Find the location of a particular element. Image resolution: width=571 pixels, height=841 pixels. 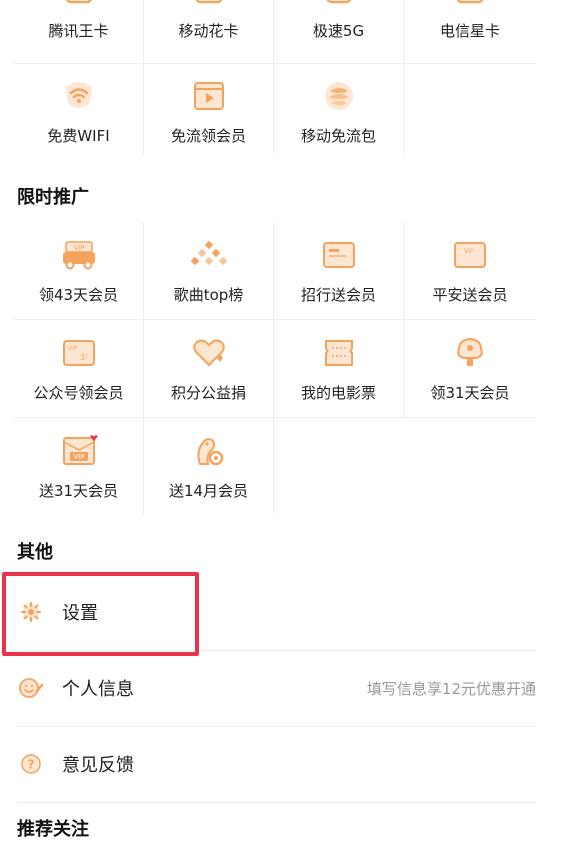

grid-item-top-songs: 歌曲top榜 is located at coordinates (209, 270).